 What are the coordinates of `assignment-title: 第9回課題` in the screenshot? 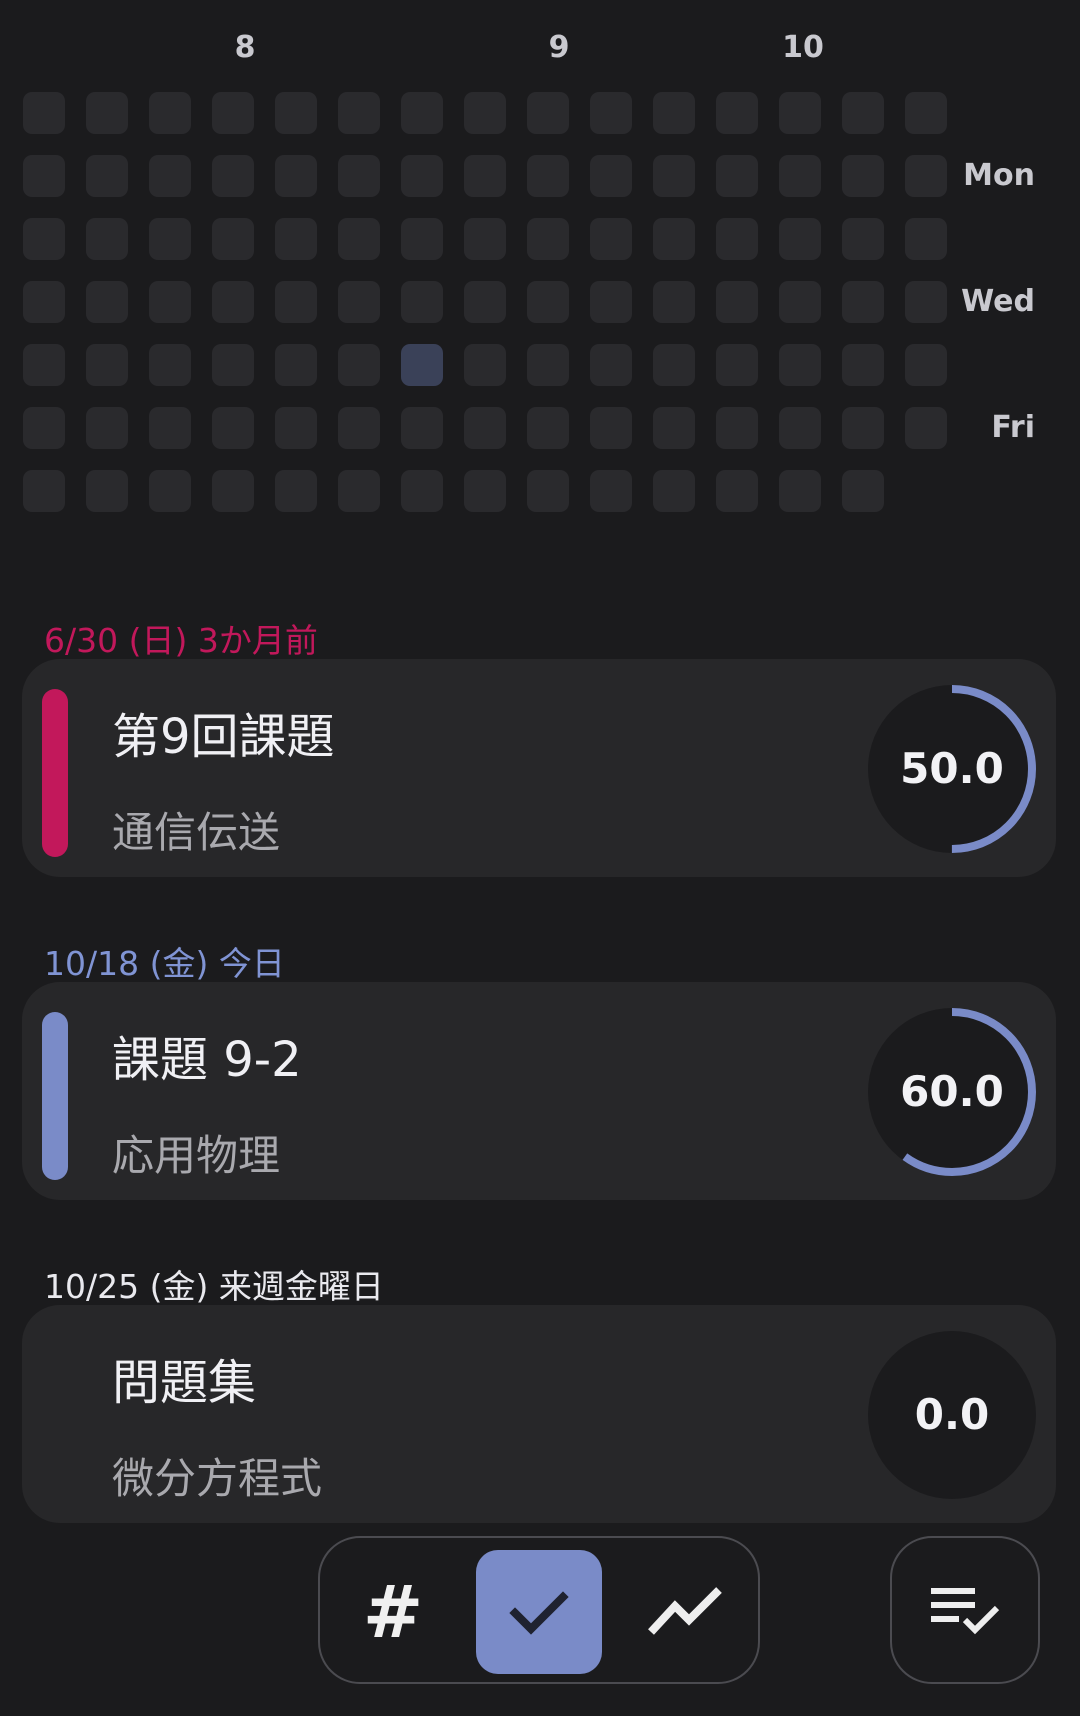 It's located at (223, 737).